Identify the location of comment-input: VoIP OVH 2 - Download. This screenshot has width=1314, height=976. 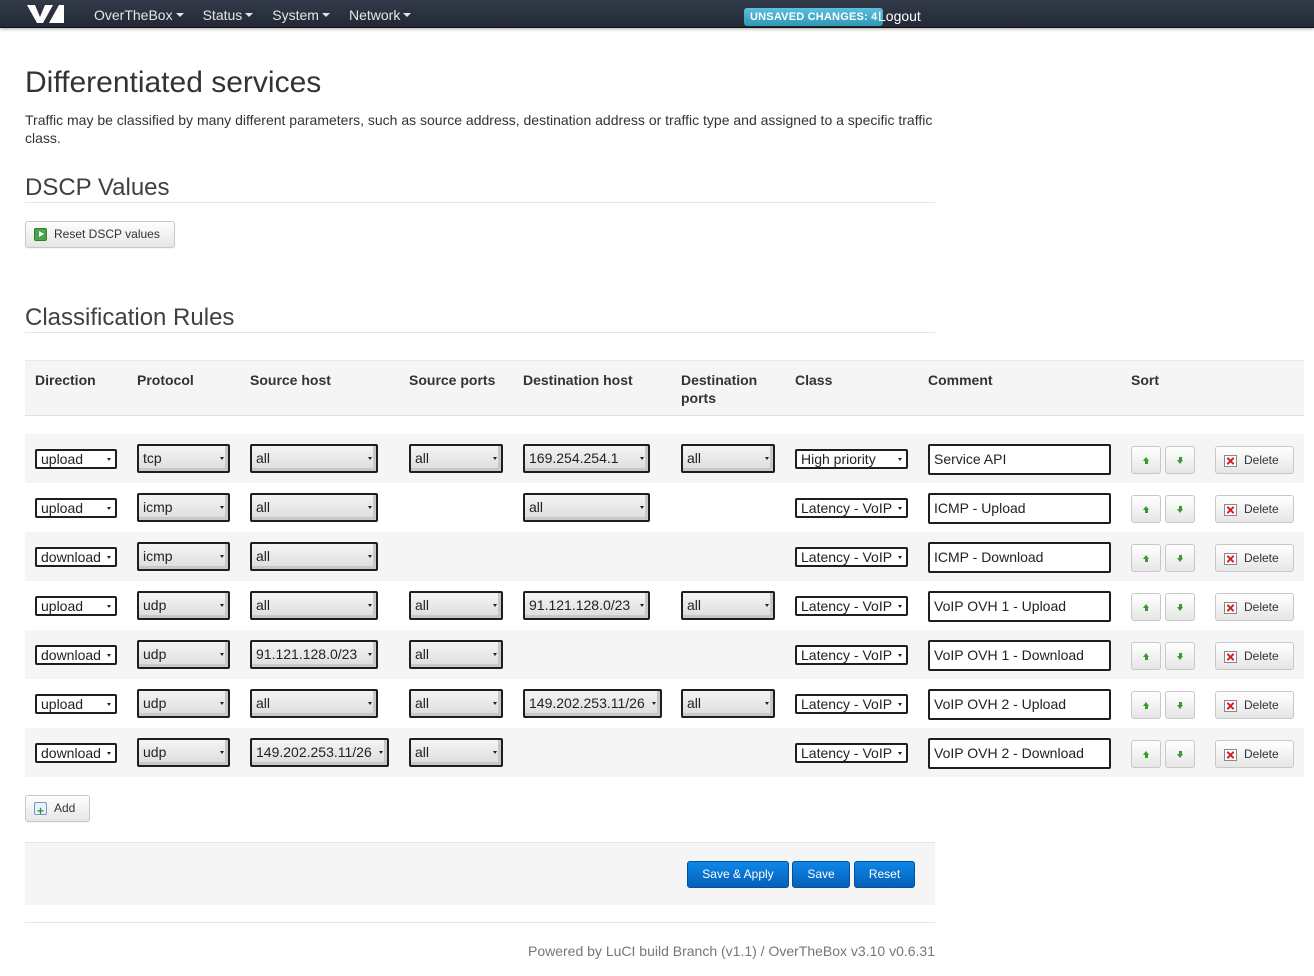
(1019, 753).